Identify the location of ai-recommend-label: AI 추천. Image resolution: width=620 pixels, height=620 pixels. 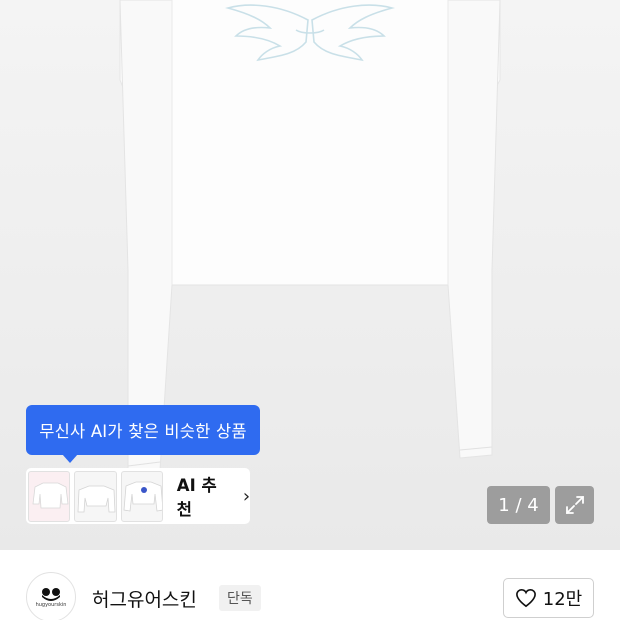
(196, 497).